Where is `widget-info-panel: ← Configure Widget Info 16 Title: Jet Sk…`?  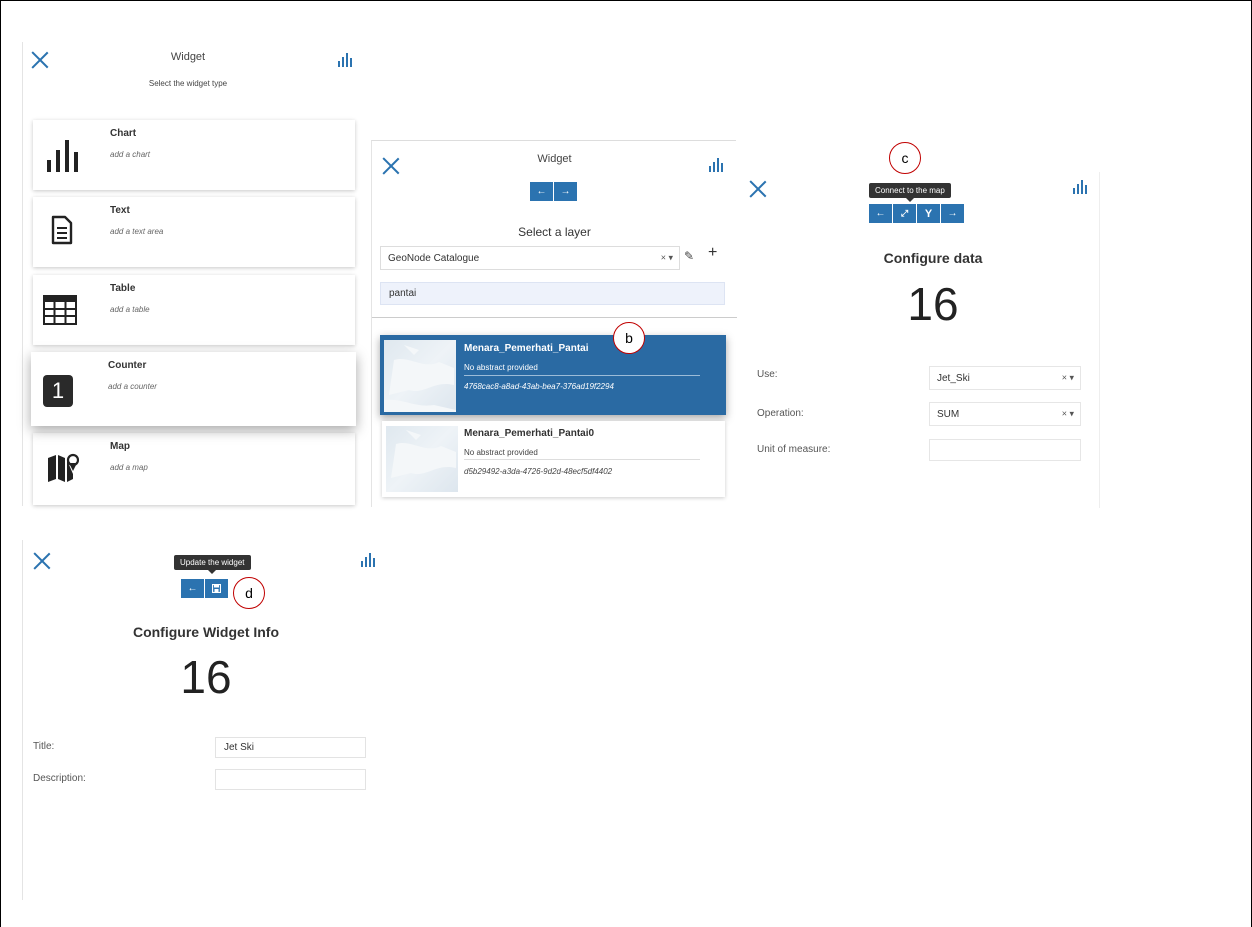
widget-info-panel: ← Configure Widget Info 16 Title: Jet Sk… is located at coordinates (205, 720).